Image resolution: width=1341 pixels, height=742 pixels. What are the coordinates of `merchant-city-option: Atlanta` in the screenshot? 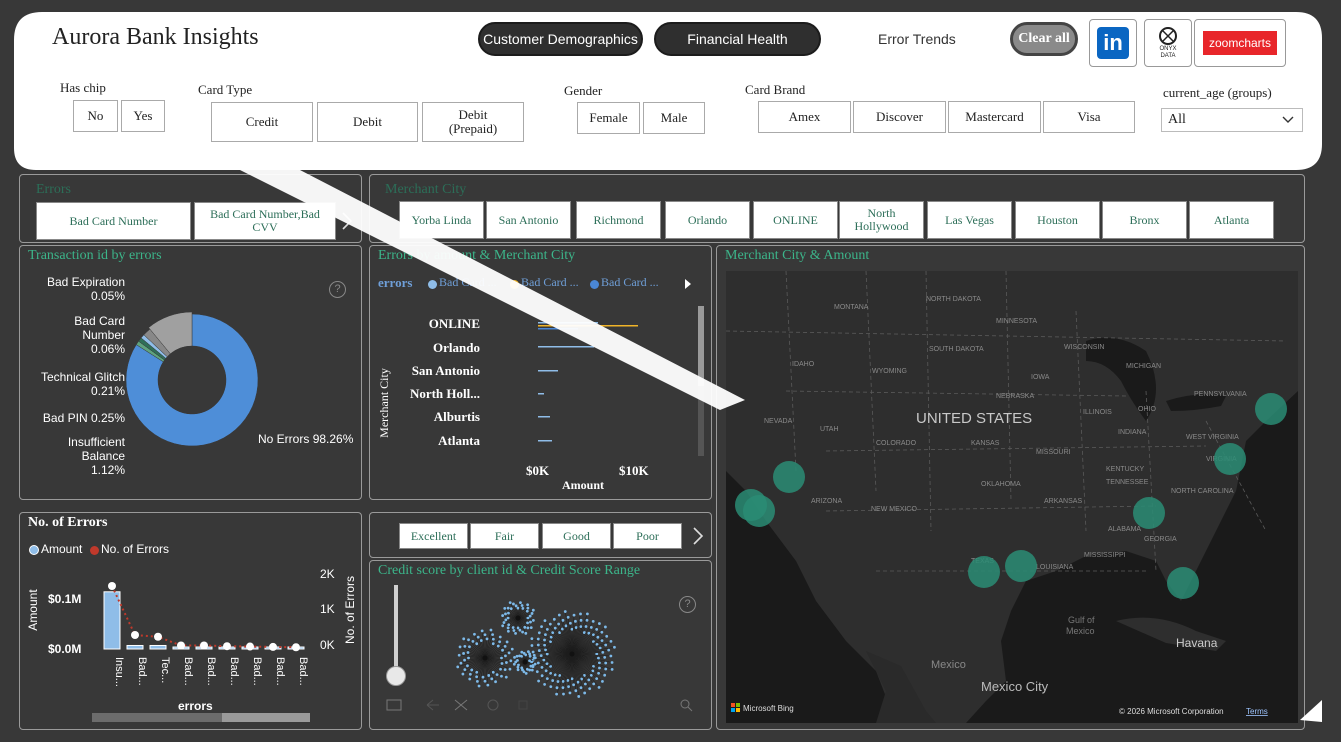 It's located at (1231, 220).